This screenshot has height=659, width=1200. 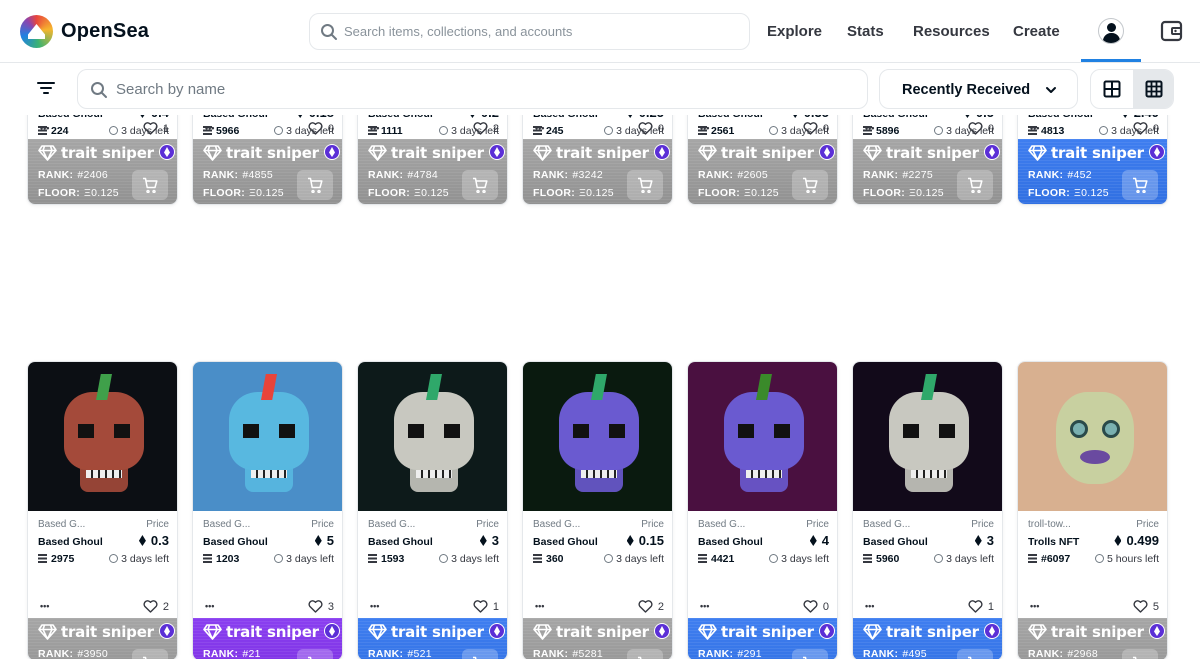 What do you see at coordinates (927, 171) in the screenshot?
I see `trait-sniper-banner: trait sniper RANK: #2275 FLOOR: Ξ0.125` at bounding box center [927, 171].